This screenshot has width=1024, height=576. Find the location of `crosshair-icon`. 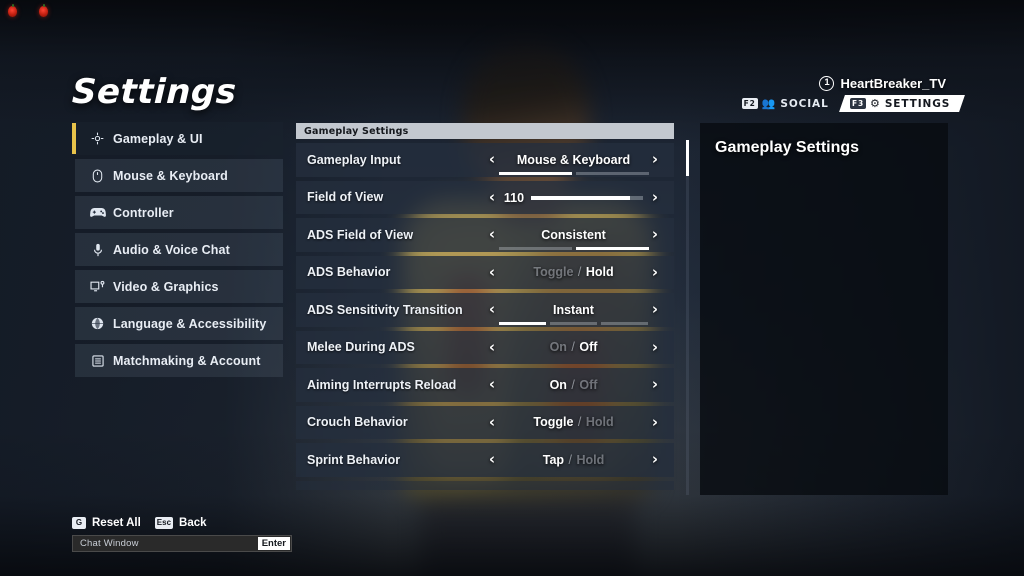

crosshair-icon is located at coordinates (97, 138).